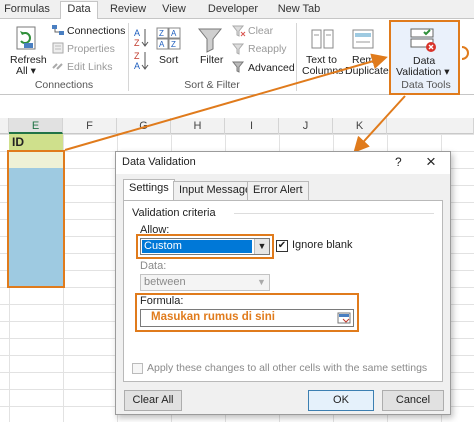 This screenshot has height=422, width=474. Describe the element at coordinates (149, 190) in the screenshot. I see `tab-settings: Settings` at that location.